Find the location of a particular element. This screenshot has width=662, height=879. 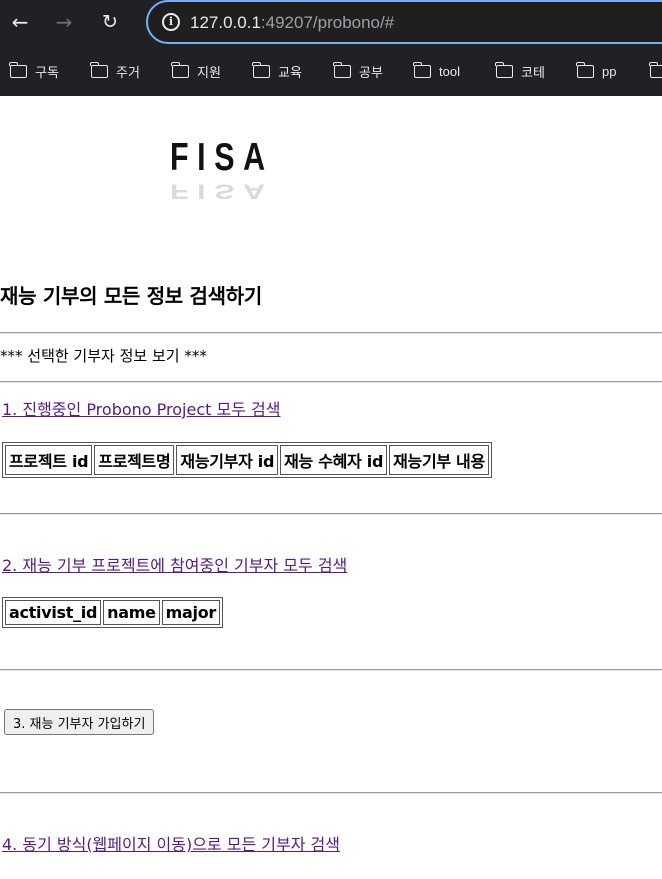

column-header: activist_id is located at coordinates (53, 612).